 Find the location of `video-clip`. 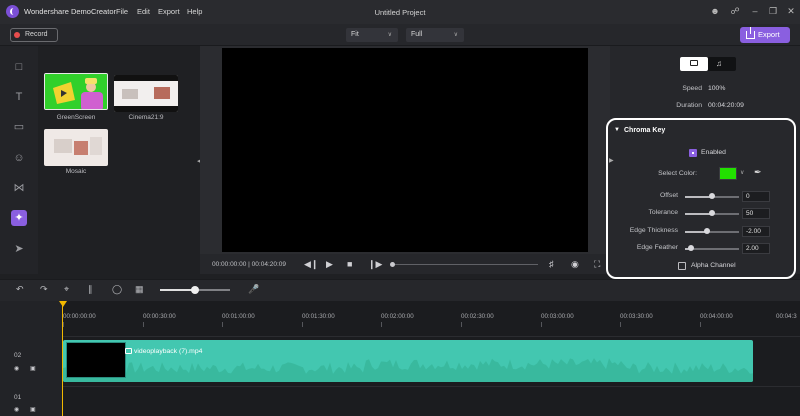

video-clip is located at coordinates (408, 361).